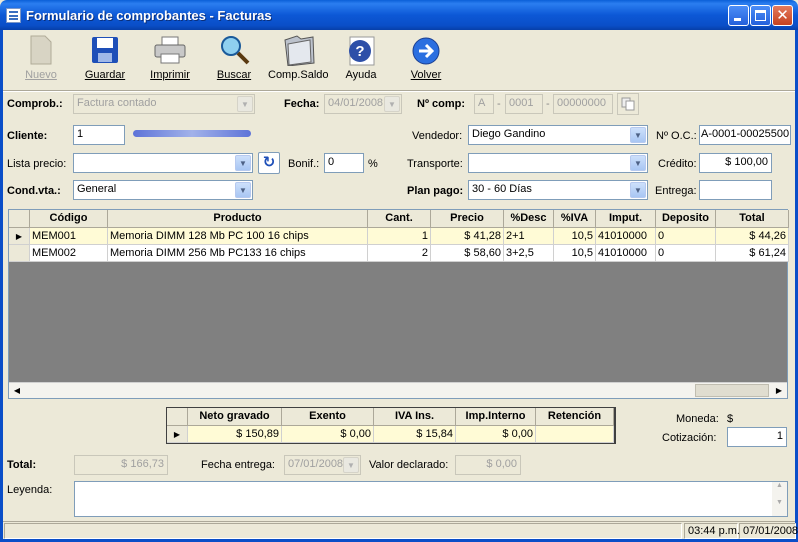  I want to click on moneda-value: $, so click(730, 419).